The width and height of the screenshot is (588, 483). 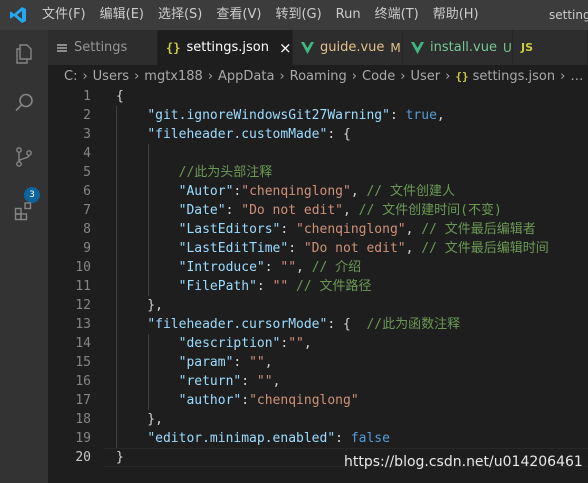 What do you see at coordinates (370, 438) in the screenshot?
I see `token-kw: false` at bounding box center [370, 438].